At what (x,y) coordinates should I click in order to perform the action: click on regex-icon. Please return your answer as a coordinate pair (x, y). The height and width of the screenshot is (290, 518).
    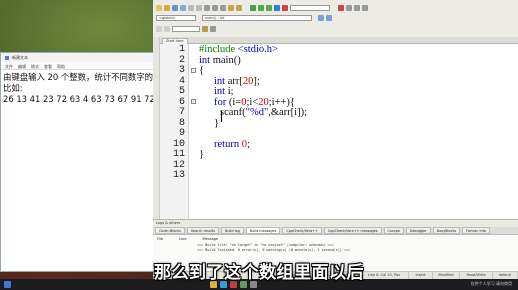
    Looking at the image, I should click on (213, 28).